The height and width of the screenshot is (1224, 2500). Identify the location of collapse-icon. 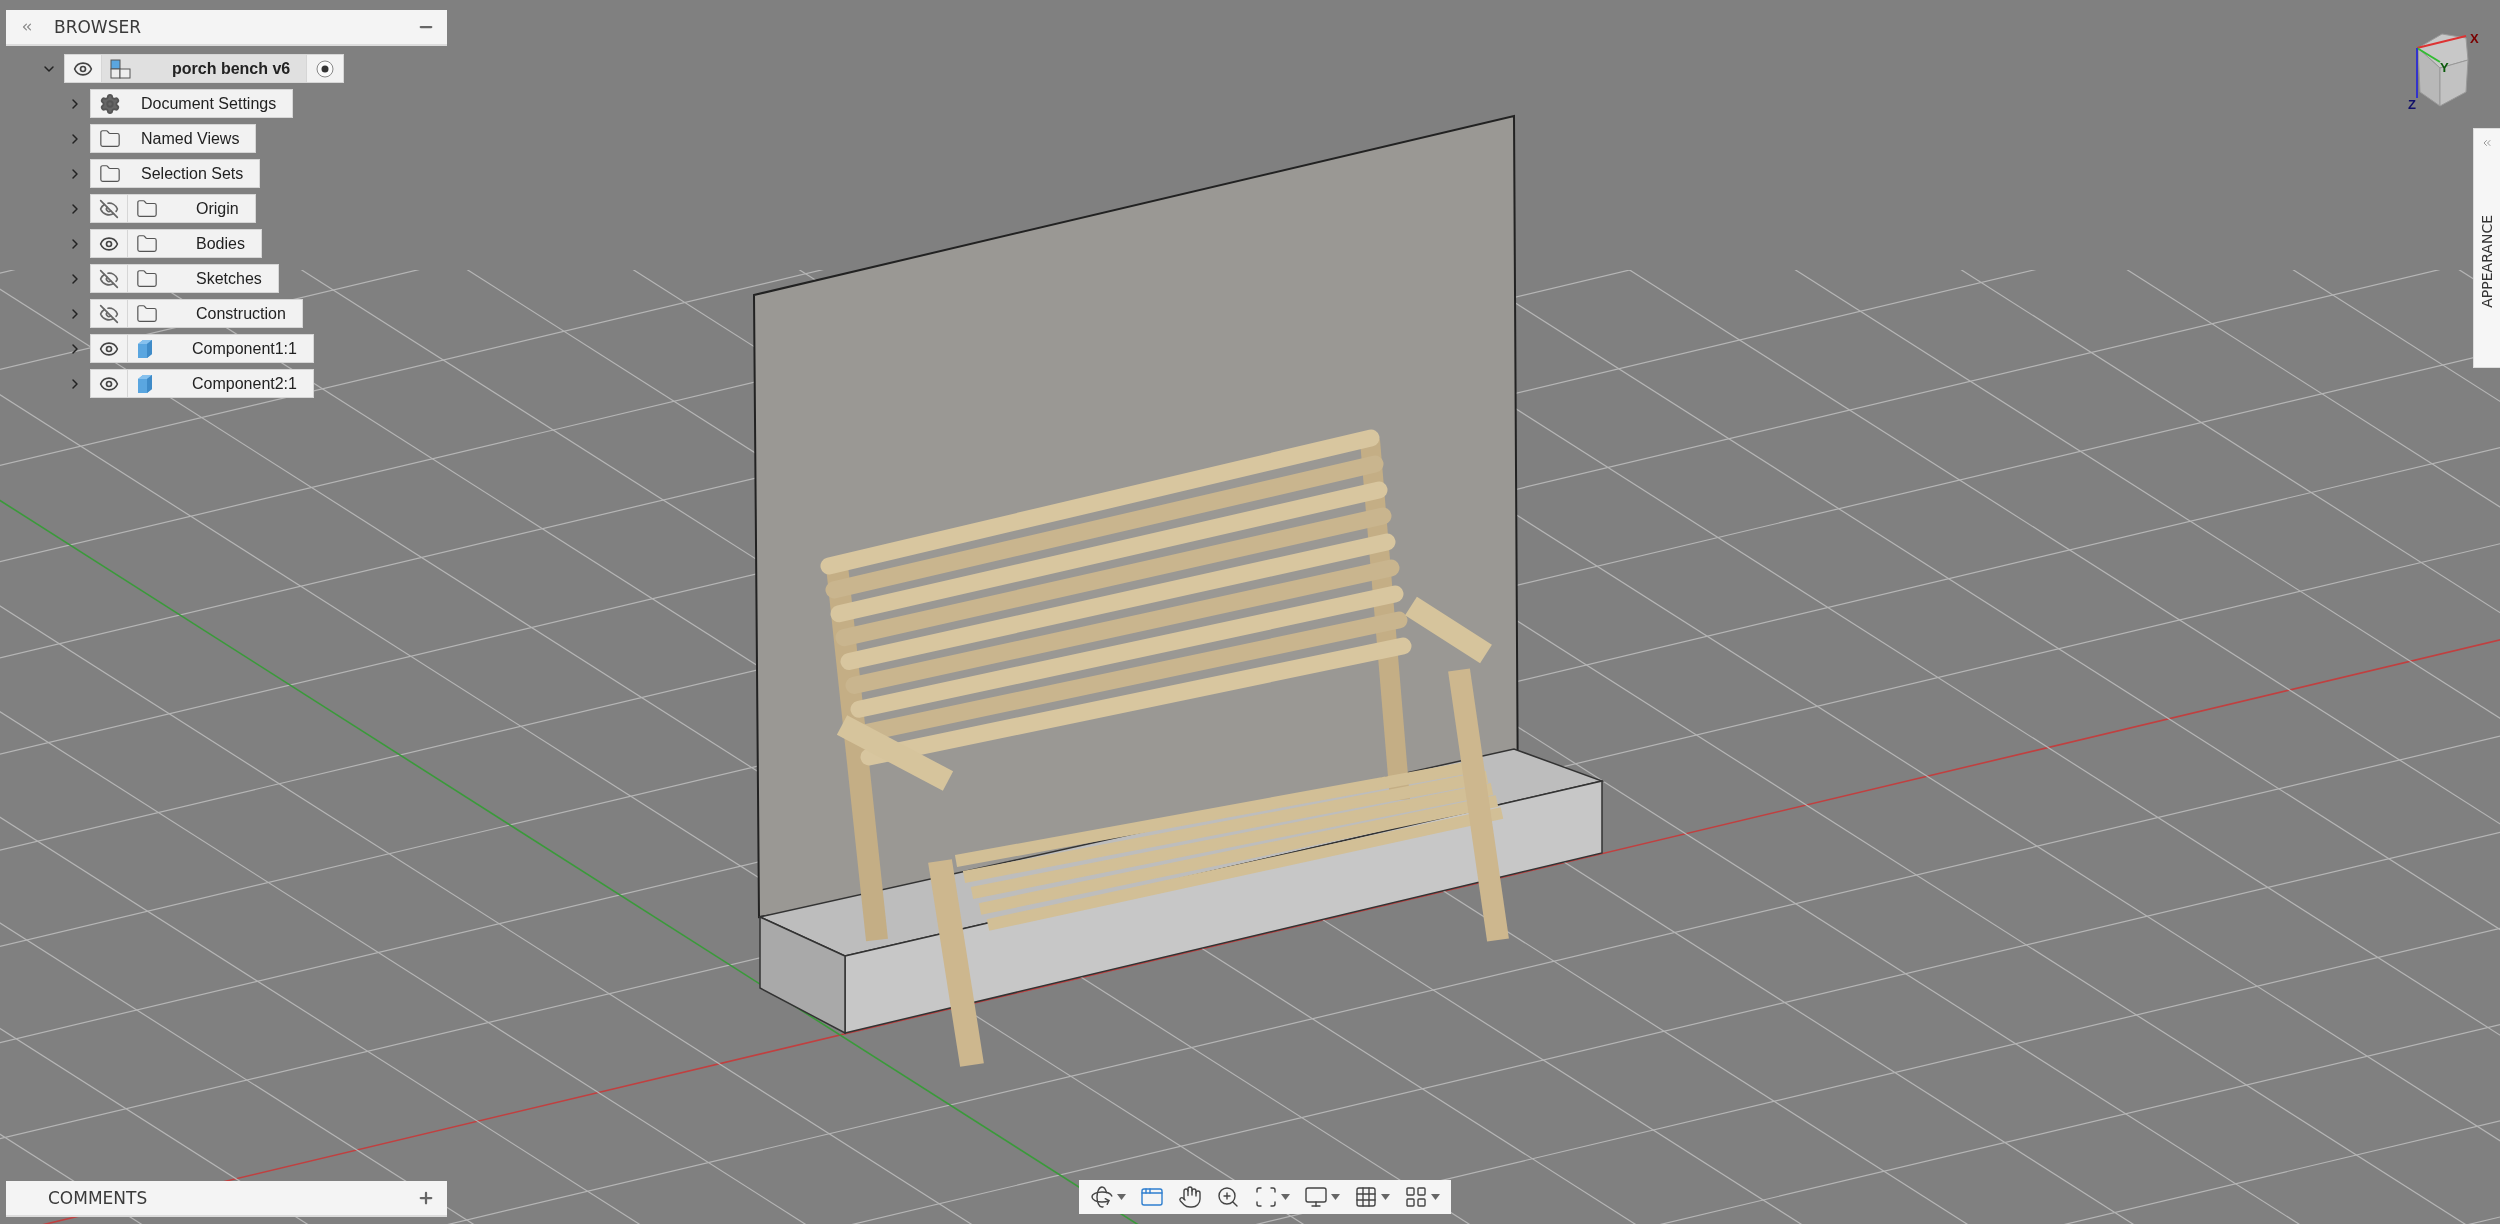
(27, 27).